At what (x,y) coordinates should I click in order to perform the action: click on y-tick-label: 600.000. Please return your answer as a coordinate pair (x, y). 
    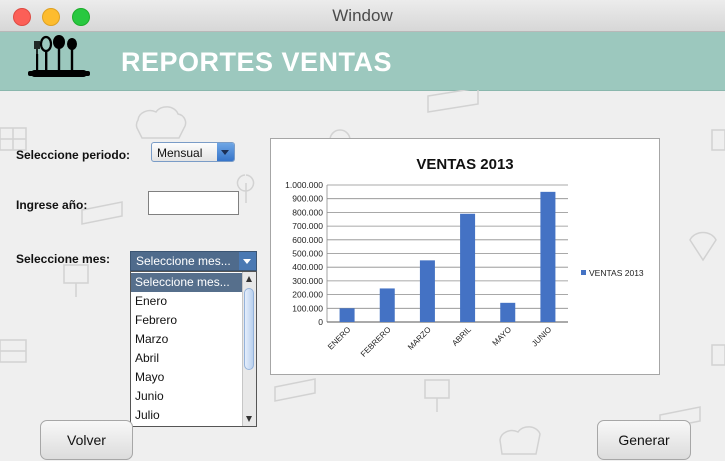
    Looking at the image, I should click on (307, 240).